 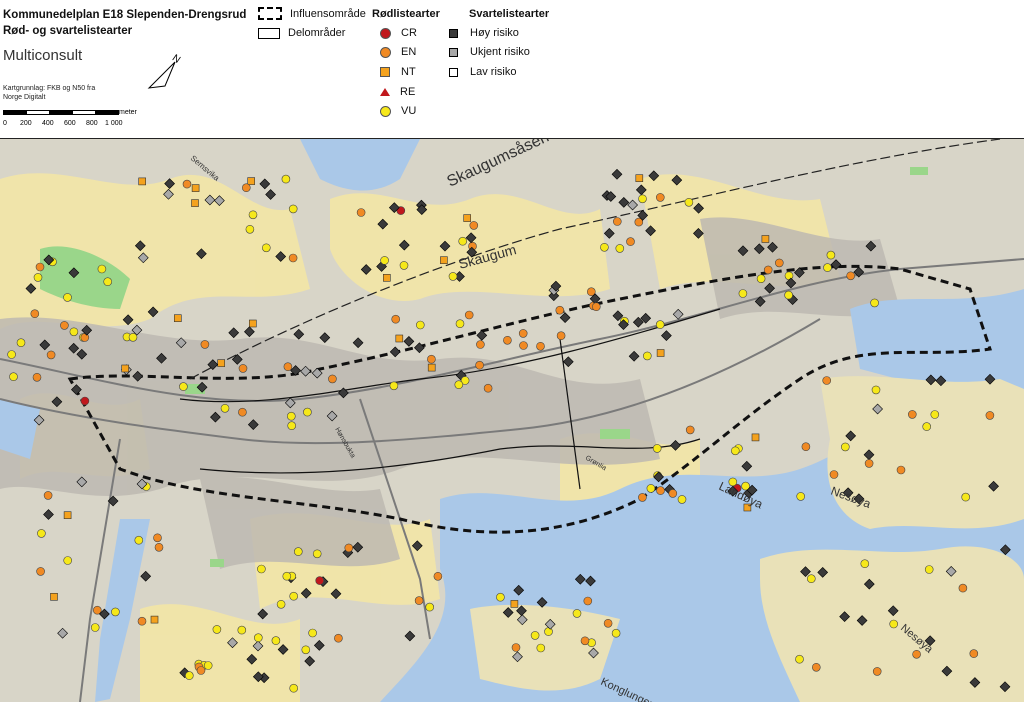 I want to click on scale-tick: 0, so click(x=5, y=123).